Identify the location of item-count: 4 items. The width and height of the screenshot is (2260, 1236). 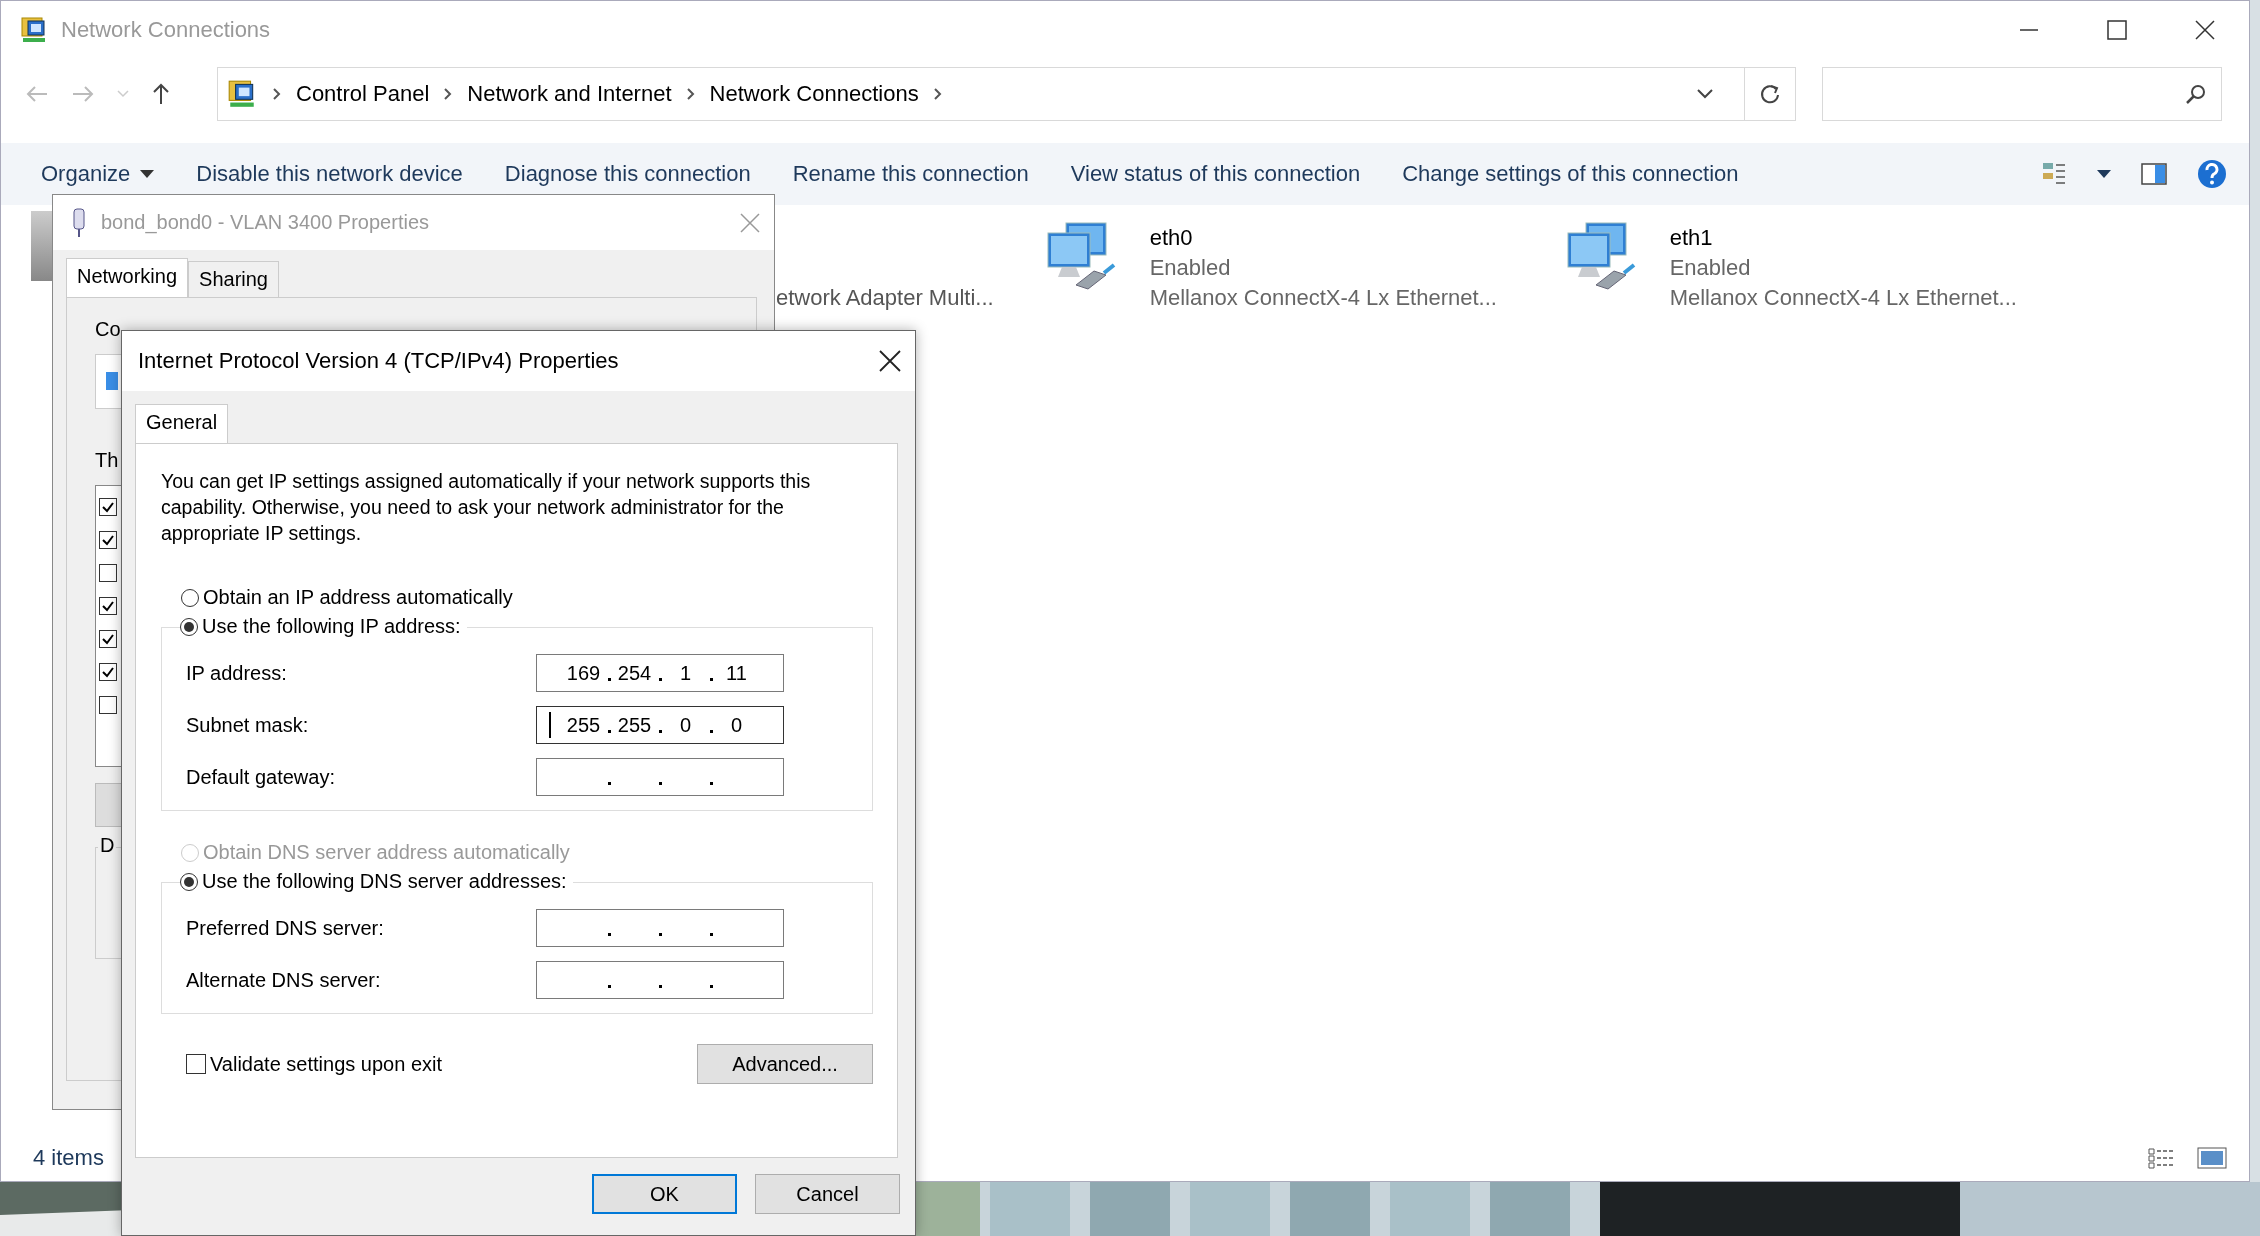
(68, 1158).